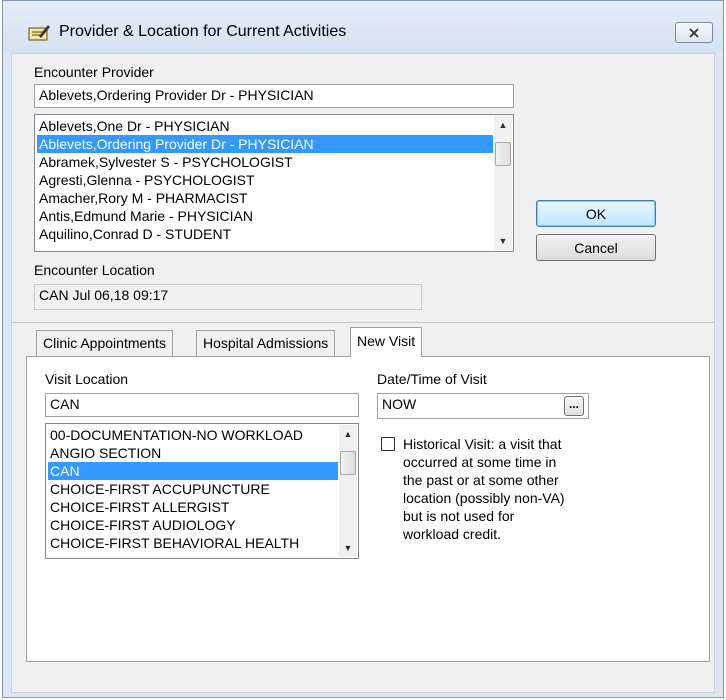 The height and width of the screenshot is (700, 726). Describe the element at coordinates (265, 126) in the screenshot. I see `provider-list-item: Ablevets,One Dr - PHYSICIAN` at that location.